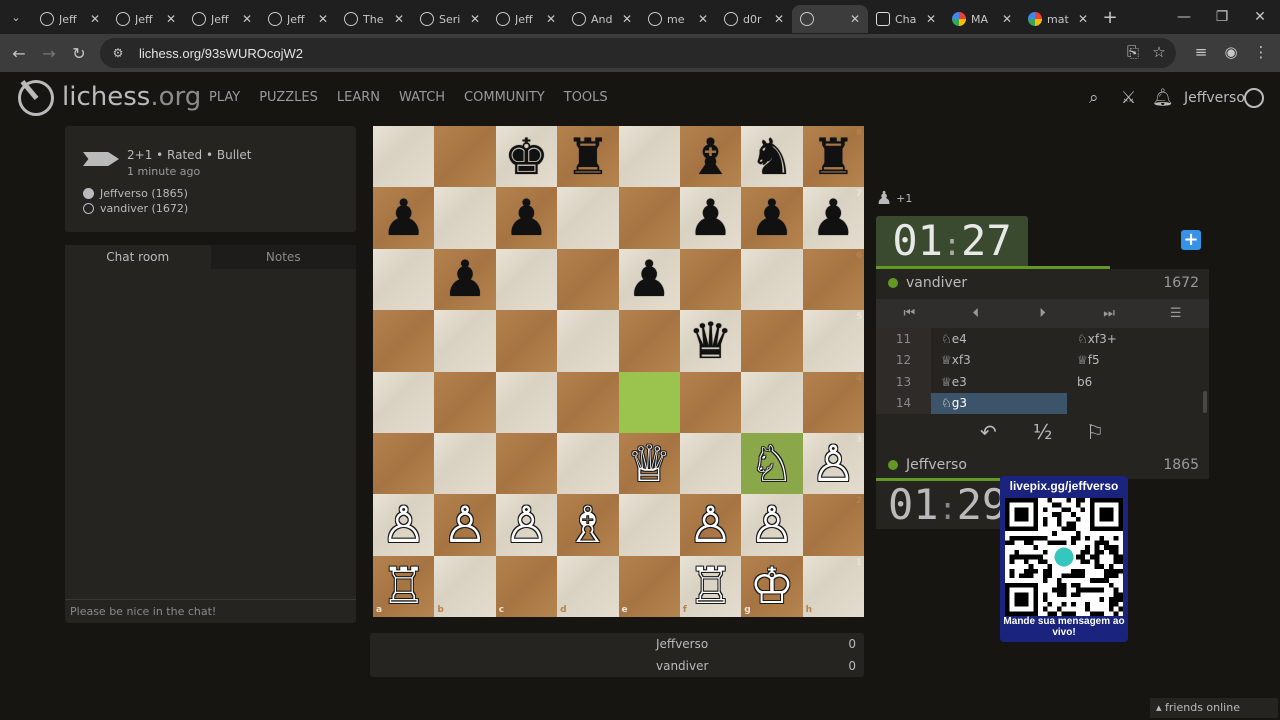 This screenshot has height=720, width=1280. I want to click on score-name: vandiver, so click(682, 666).